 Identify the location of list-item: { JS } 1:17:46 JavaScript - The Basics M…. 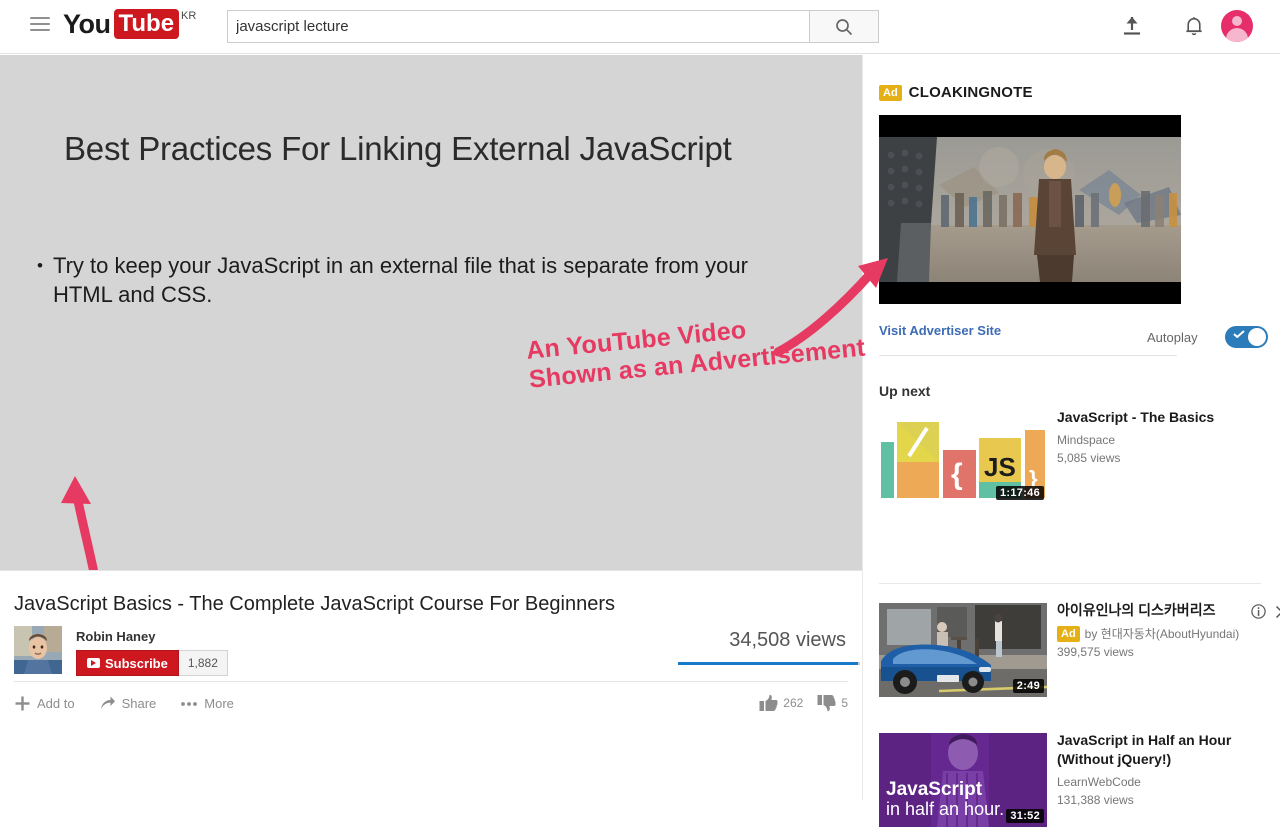
(1079, 455).